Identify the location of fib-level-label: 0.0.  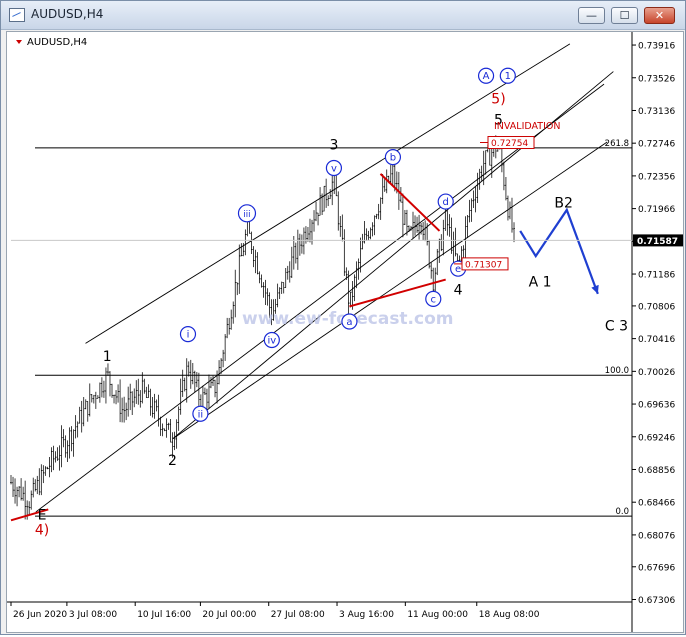
(622, 512).